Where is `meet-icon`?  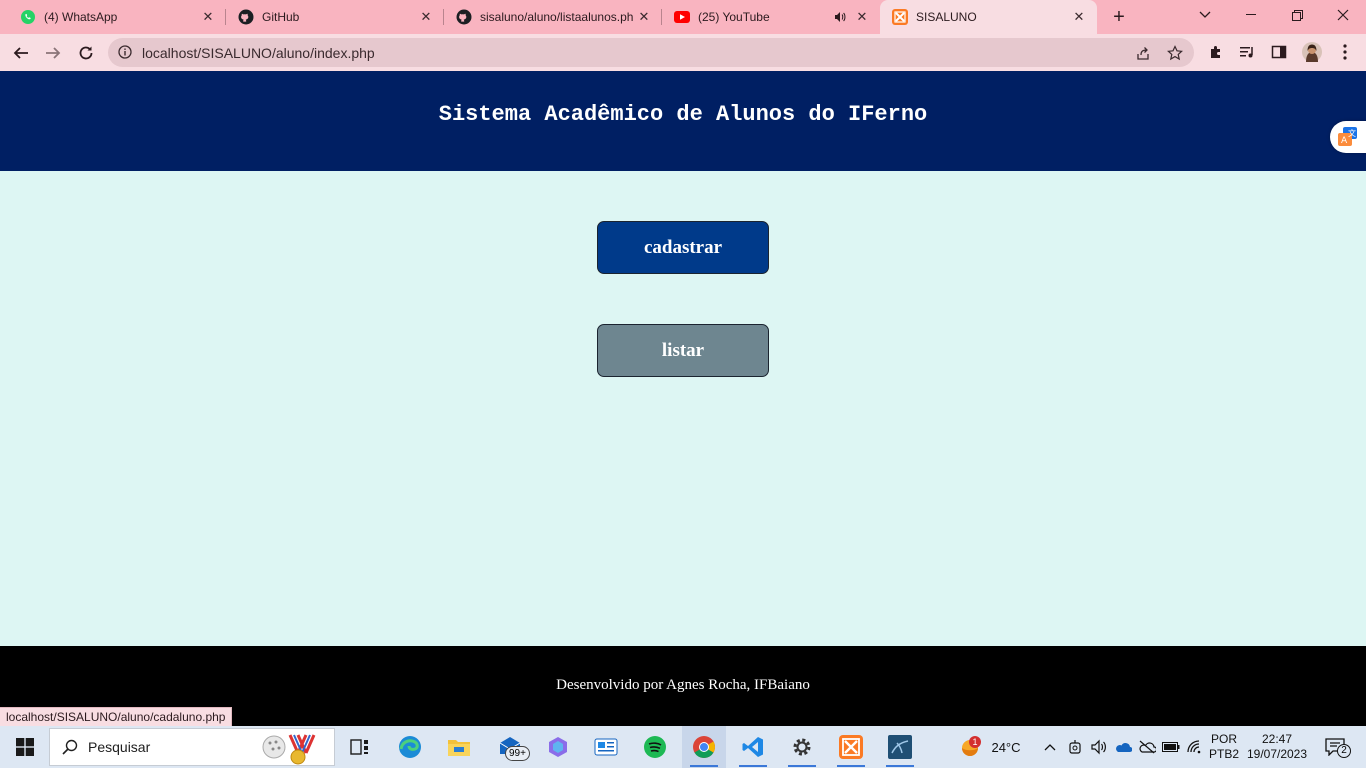 meet-icon is located at coordinates (1075, 747).